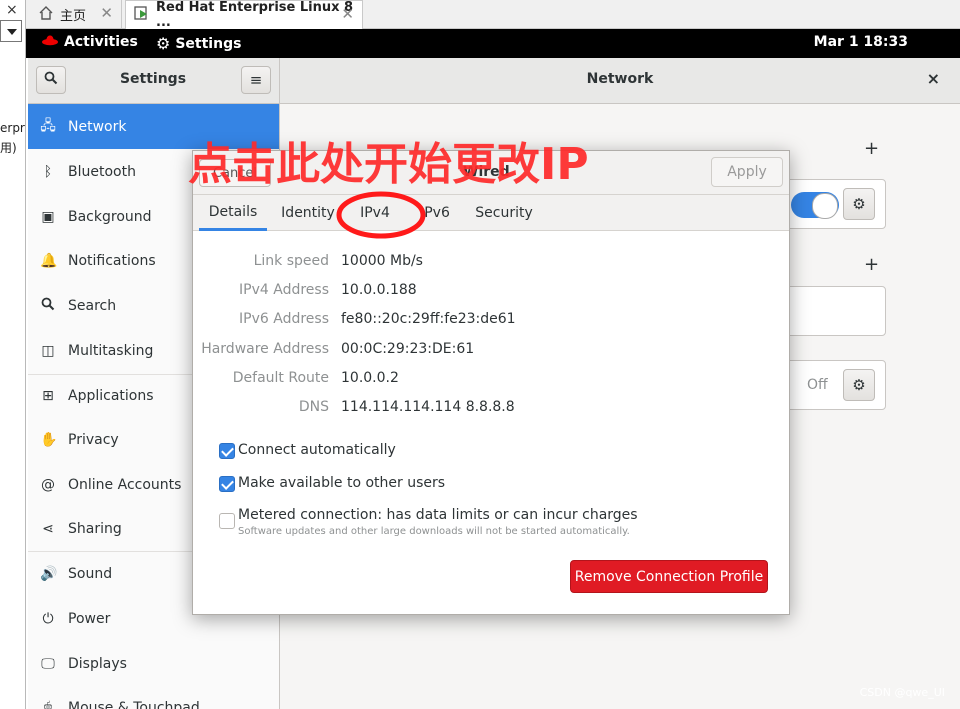 The height and width of the screenshot is (709, 960). I want to click on wired-connection-row: ⚙, so click(836, 204).